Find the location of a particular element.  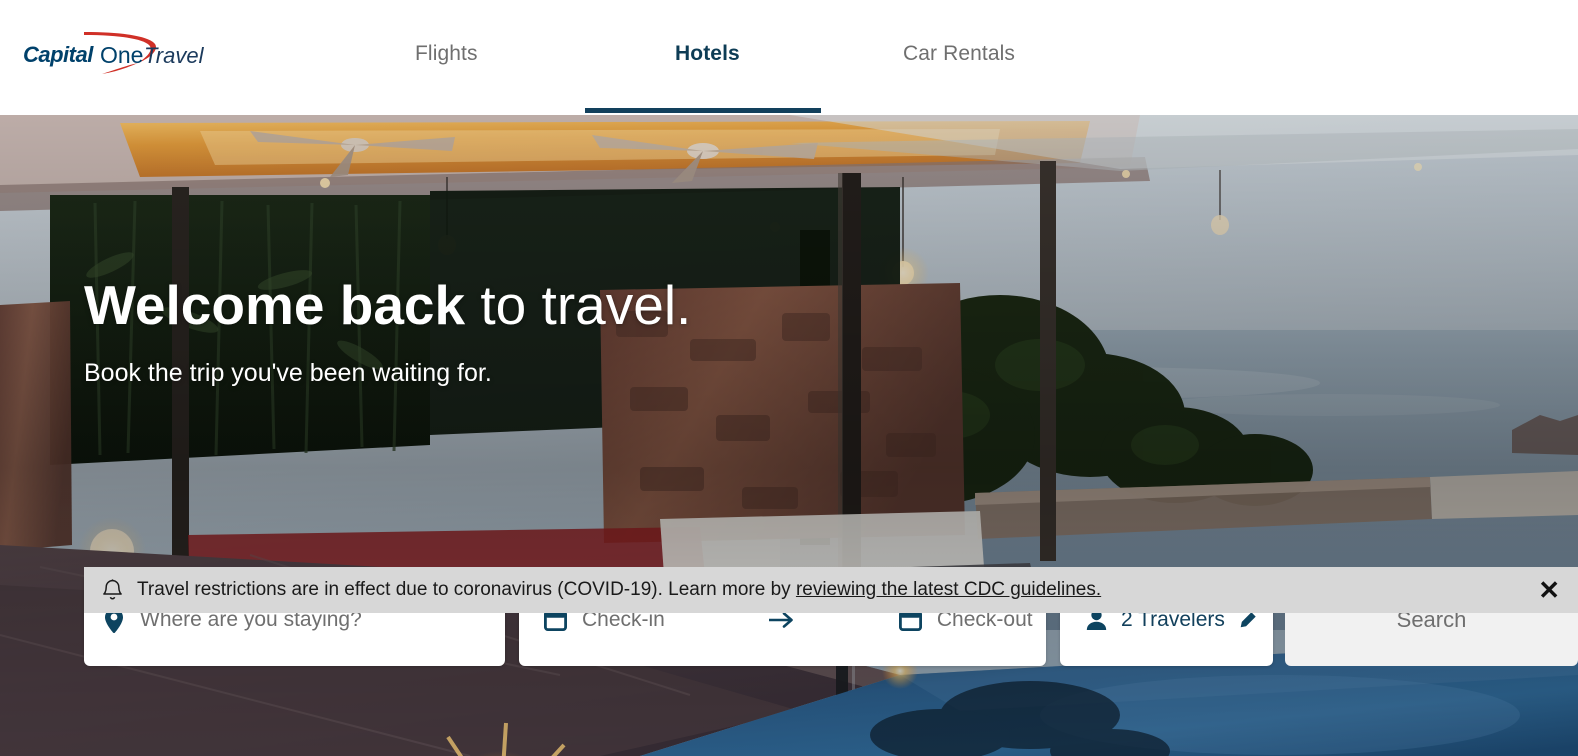

page-title: Welcome back to travel. is located at coordinates (387, 305).